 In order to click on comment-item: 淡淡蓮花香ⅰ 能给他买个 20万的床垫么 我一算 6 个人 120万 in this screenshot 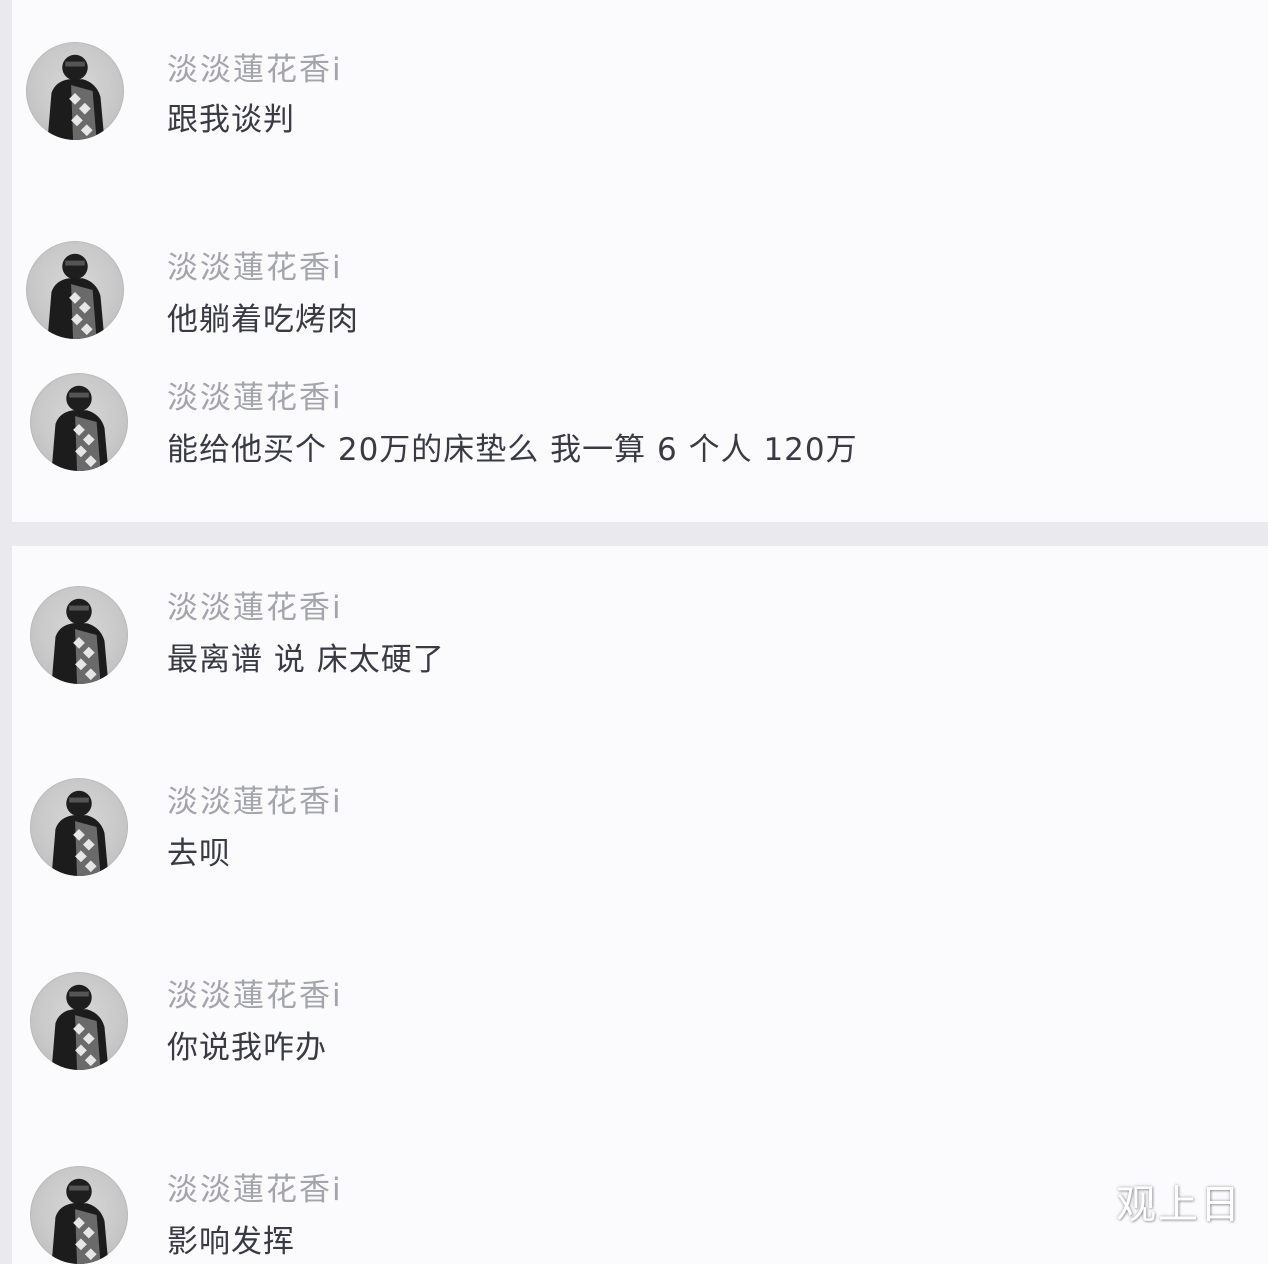, I will do `click(640, 428)`.